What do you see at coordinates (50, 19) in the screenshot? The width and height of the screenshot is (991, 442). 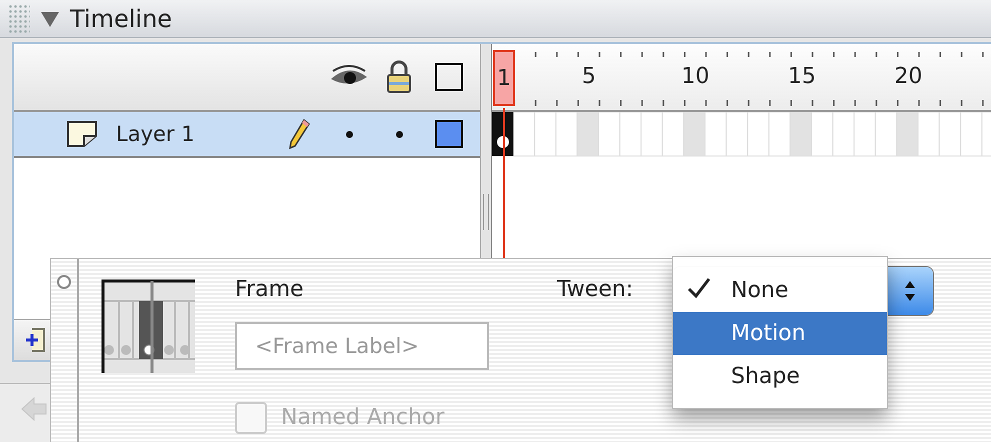 I see `collapse-triangle-icon` at bounding box center [50, 19].